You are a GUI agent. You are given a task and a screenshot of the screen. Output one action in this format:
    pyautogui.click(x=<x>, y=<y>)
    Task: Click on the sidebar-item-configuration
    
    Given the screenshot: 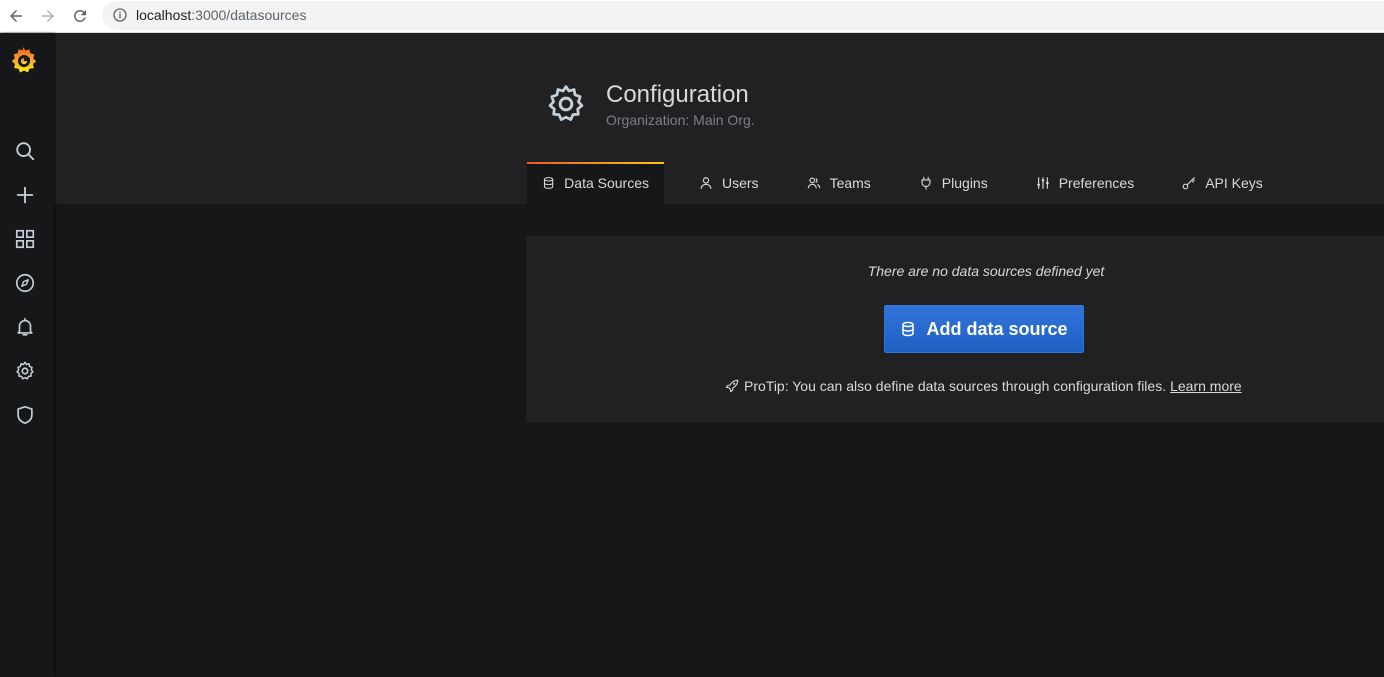 What is the action you would take?
    pyautogui.click(x=25, y=371)
    